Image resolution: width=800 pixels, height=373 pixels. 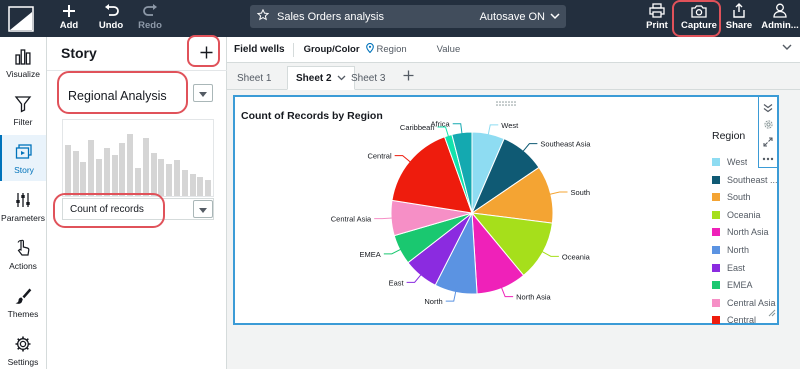 What do you see at coordinates (23, 265) in the screenshot?
I see `nav-actions-label: Actions` at bounding box center [23, 265].